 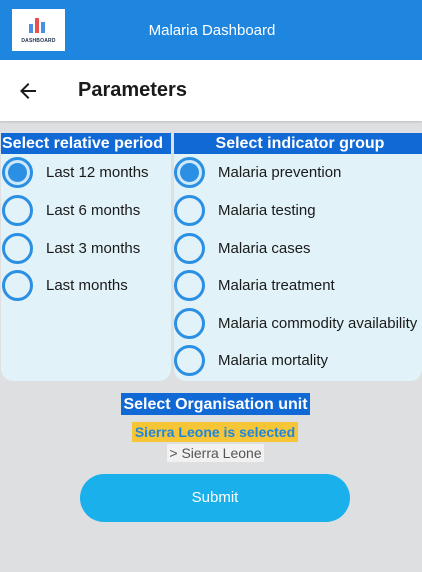 I want to click on indicator-option: Malaria mortality, so click(x=251, y=360).